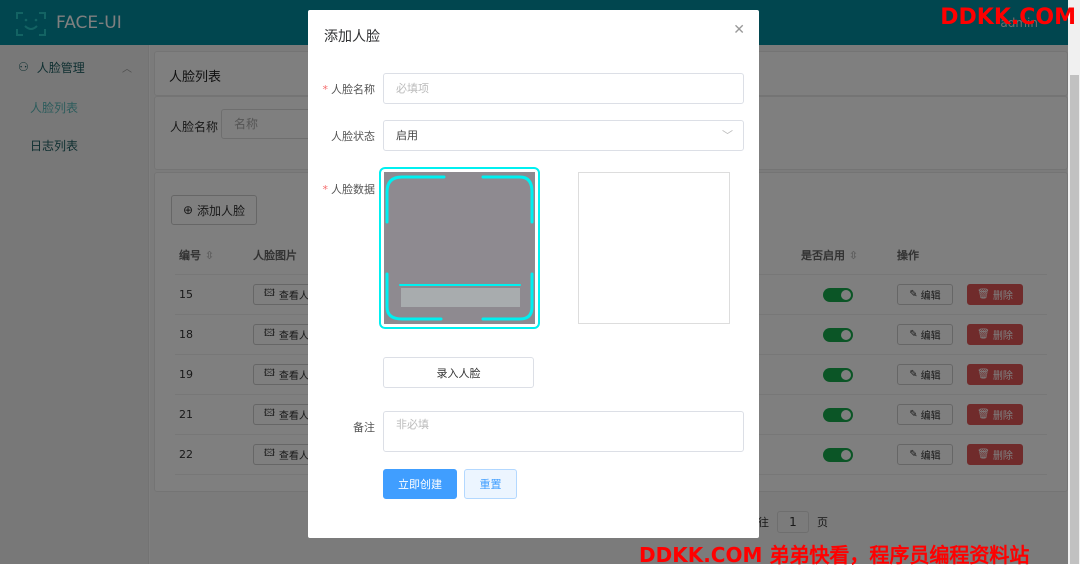 The width and height of the screenshot is (1080, 568). I want to click on remark-label: 备注, so click(364, 427).